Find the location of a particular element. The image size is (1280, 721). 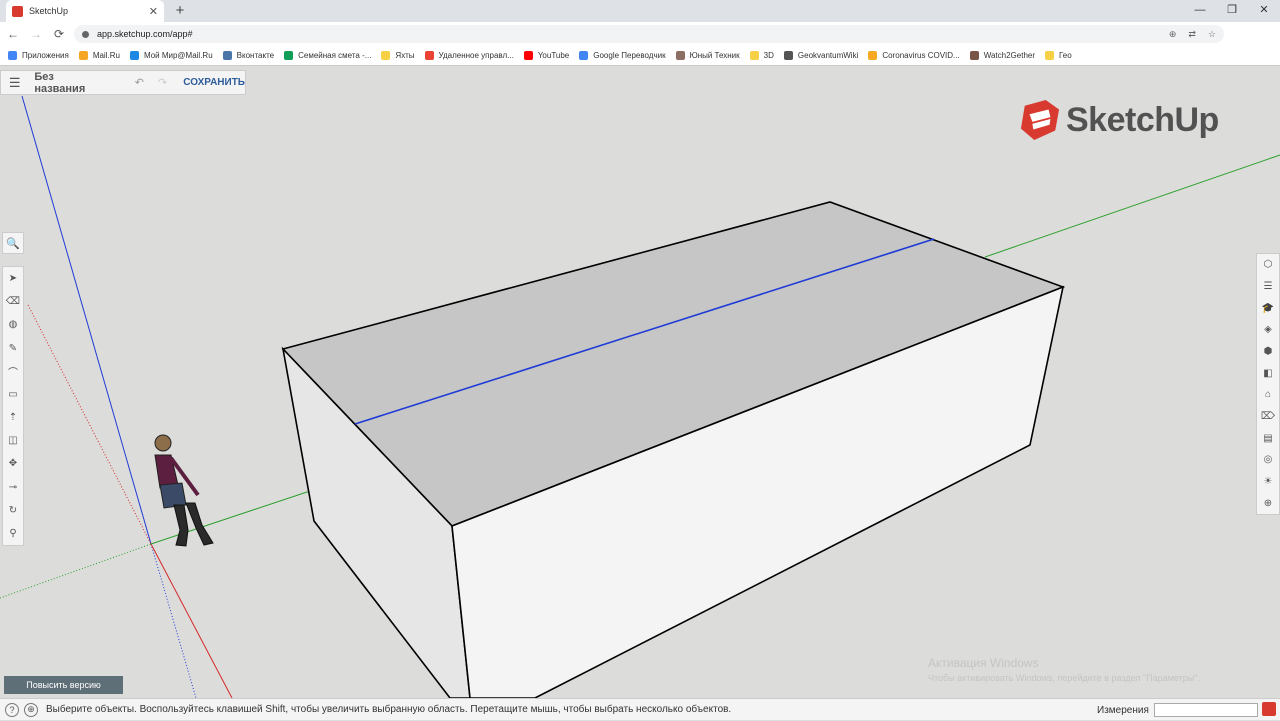

add-icon: ⊕ is located at coordinates (1173, 34).